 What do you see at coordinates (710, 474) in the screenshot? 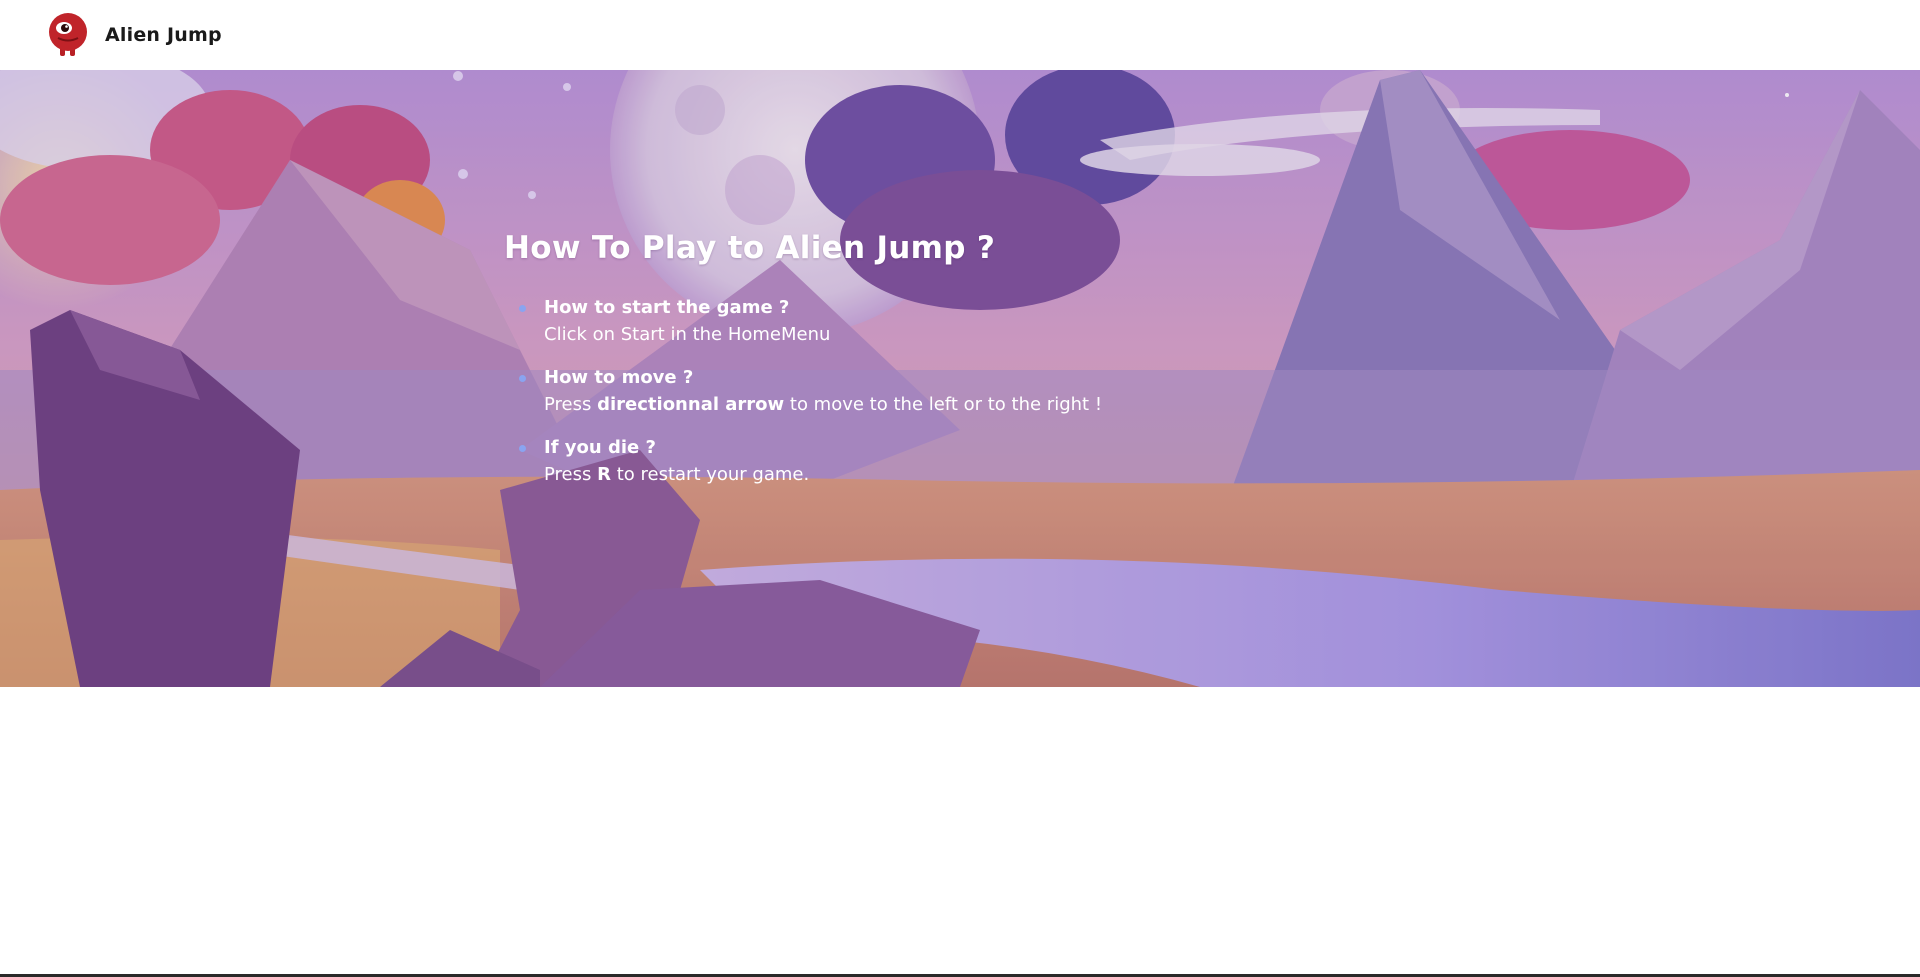
I see `step-answer-suffix: to restart your game.` at bounding box center [710, 474].